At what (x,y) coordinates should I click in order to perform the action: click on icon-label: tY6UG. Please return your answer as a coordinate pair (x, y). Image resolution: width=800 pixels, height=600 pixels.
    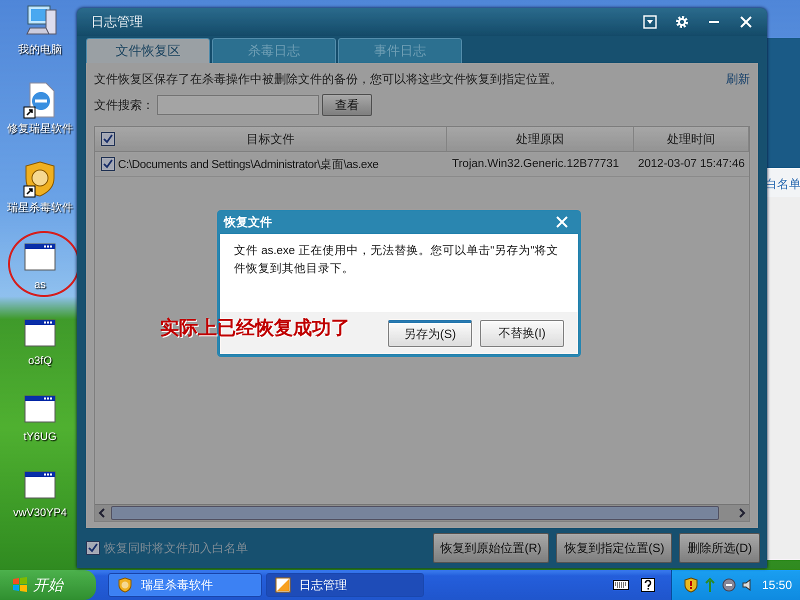
    Looking at the image, I should click on (39, 437).